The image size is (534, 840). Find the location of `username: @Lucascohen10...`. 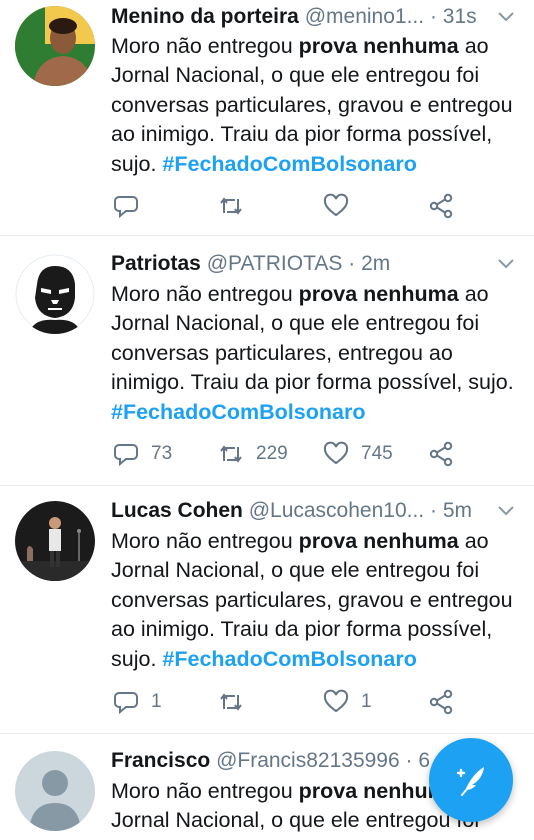

username: @Lucascohen10... is located at coordinates (336, 510).